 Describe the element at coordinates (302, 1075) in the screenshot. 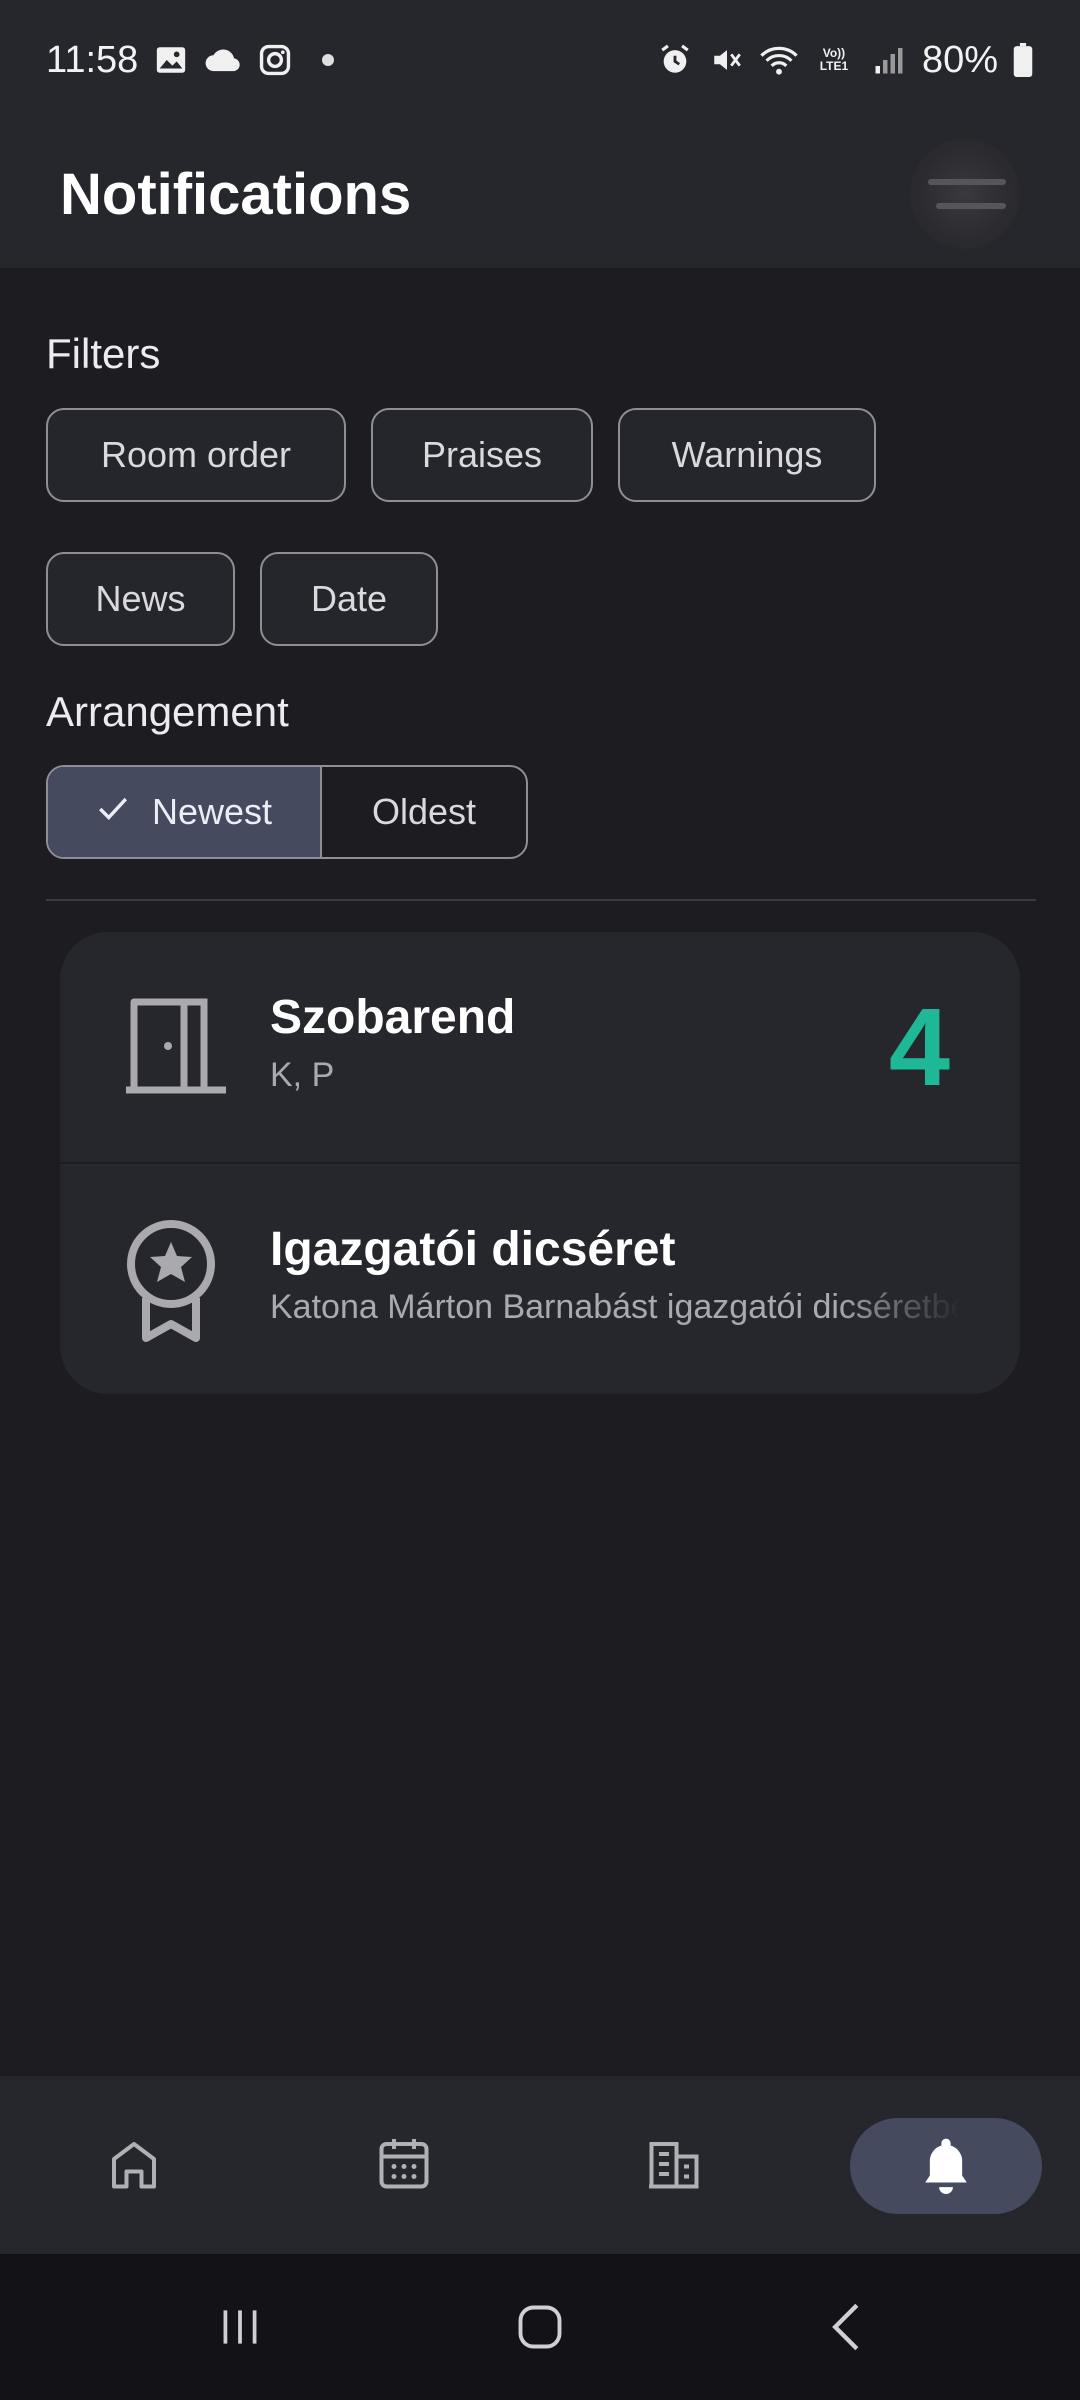

I see `notification-subtitle: K, P` at that location.